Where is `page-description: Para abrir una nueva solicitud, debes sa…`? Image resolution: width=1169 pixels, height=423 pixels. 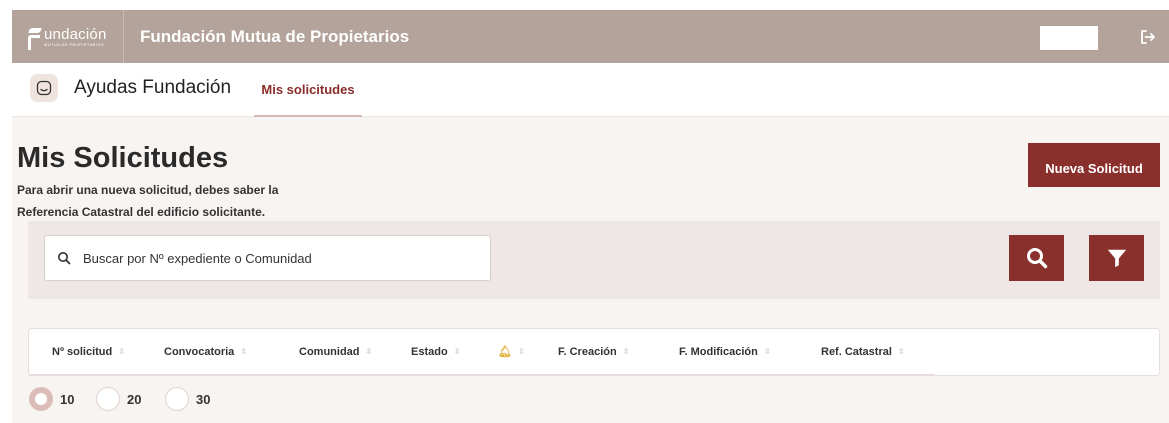 page-description: Para abrir una nueva solicitud, debes sa… is located at coordinates (148, 201).